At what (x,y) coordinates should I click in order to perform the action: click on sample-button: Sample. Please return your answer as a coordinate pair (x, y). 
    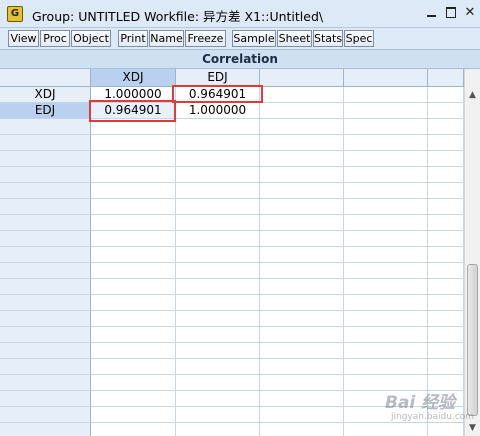
    Looking at the image, I should click on (254, 38).